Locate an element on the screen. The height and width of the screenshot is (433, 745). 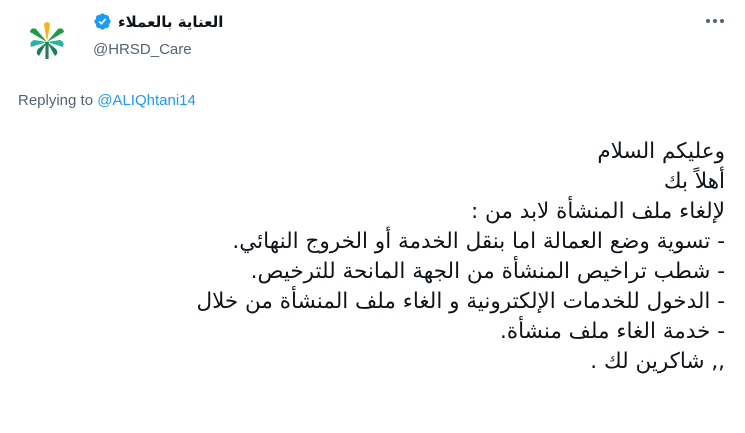
avatar is located at coordinates (47, 40).